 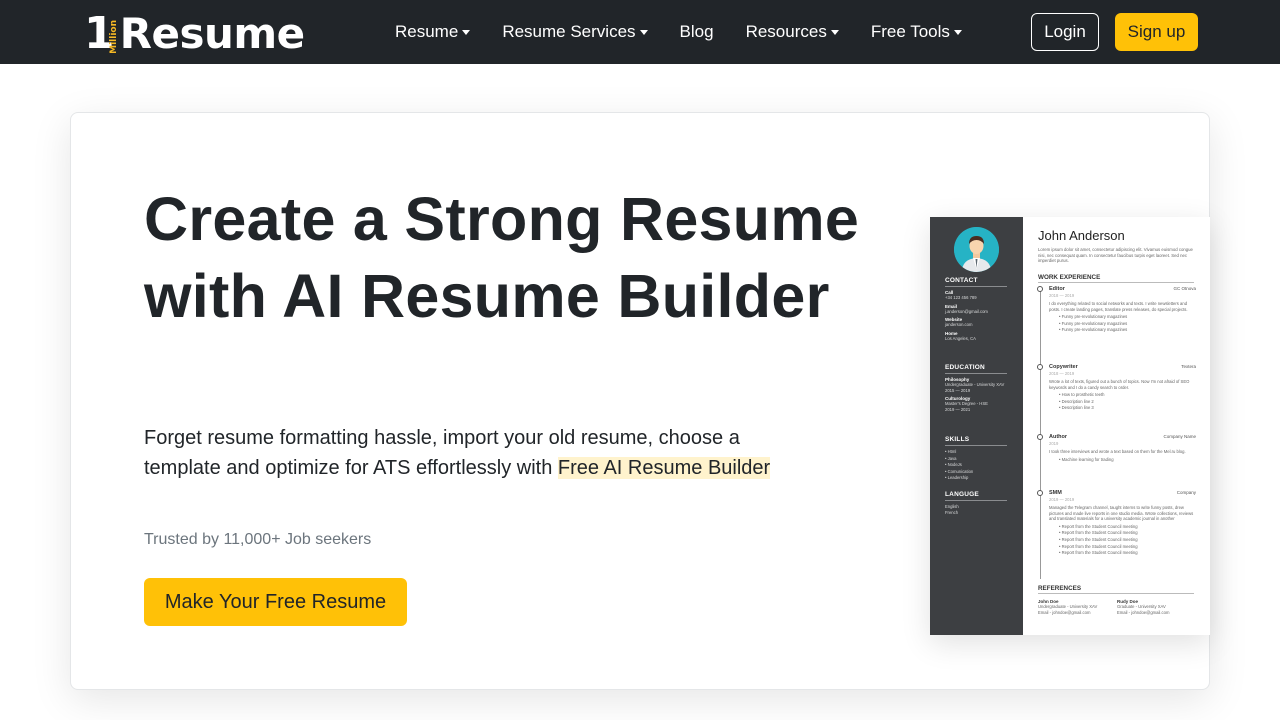 I want to click on resume-contact-value: Los Angeles, CA, so click(x=960, y=338).